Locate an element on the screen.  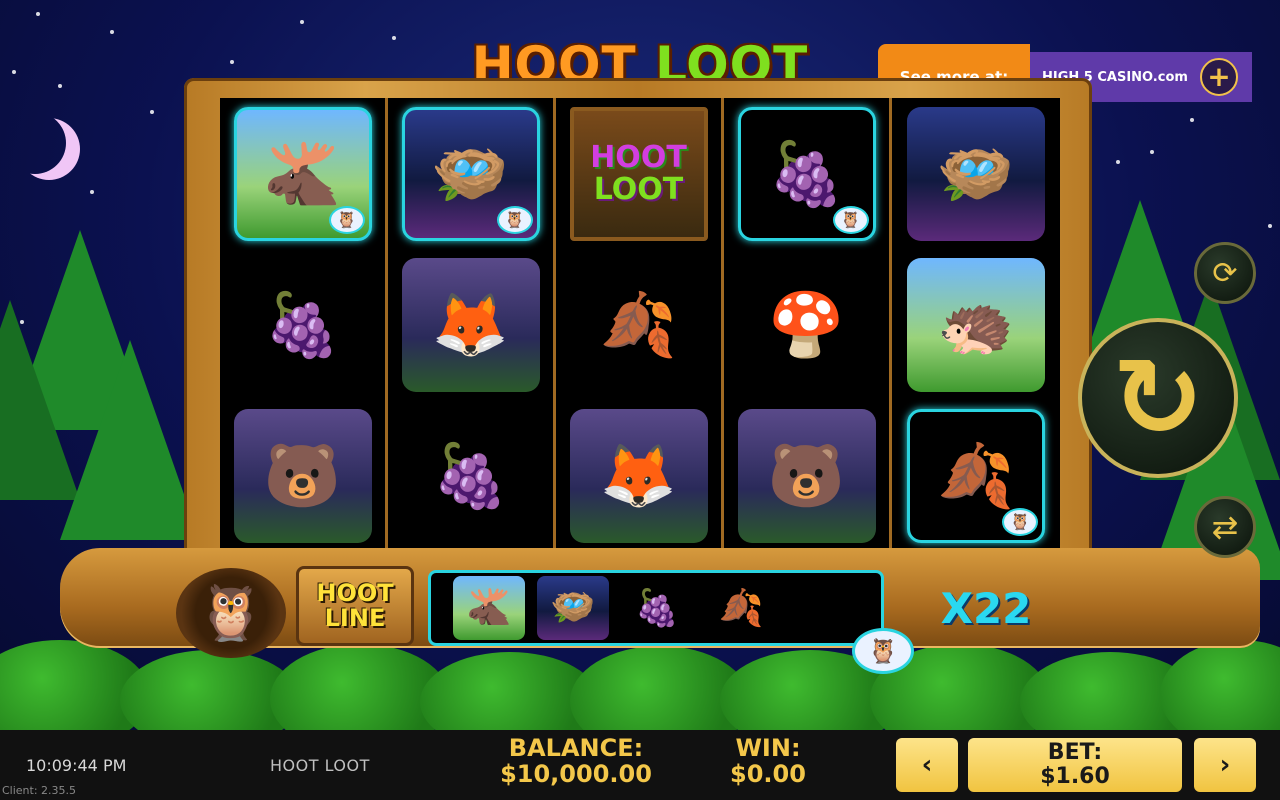
logo-symbol-text: HOOT LOOT is located at coordinates (638, 173).